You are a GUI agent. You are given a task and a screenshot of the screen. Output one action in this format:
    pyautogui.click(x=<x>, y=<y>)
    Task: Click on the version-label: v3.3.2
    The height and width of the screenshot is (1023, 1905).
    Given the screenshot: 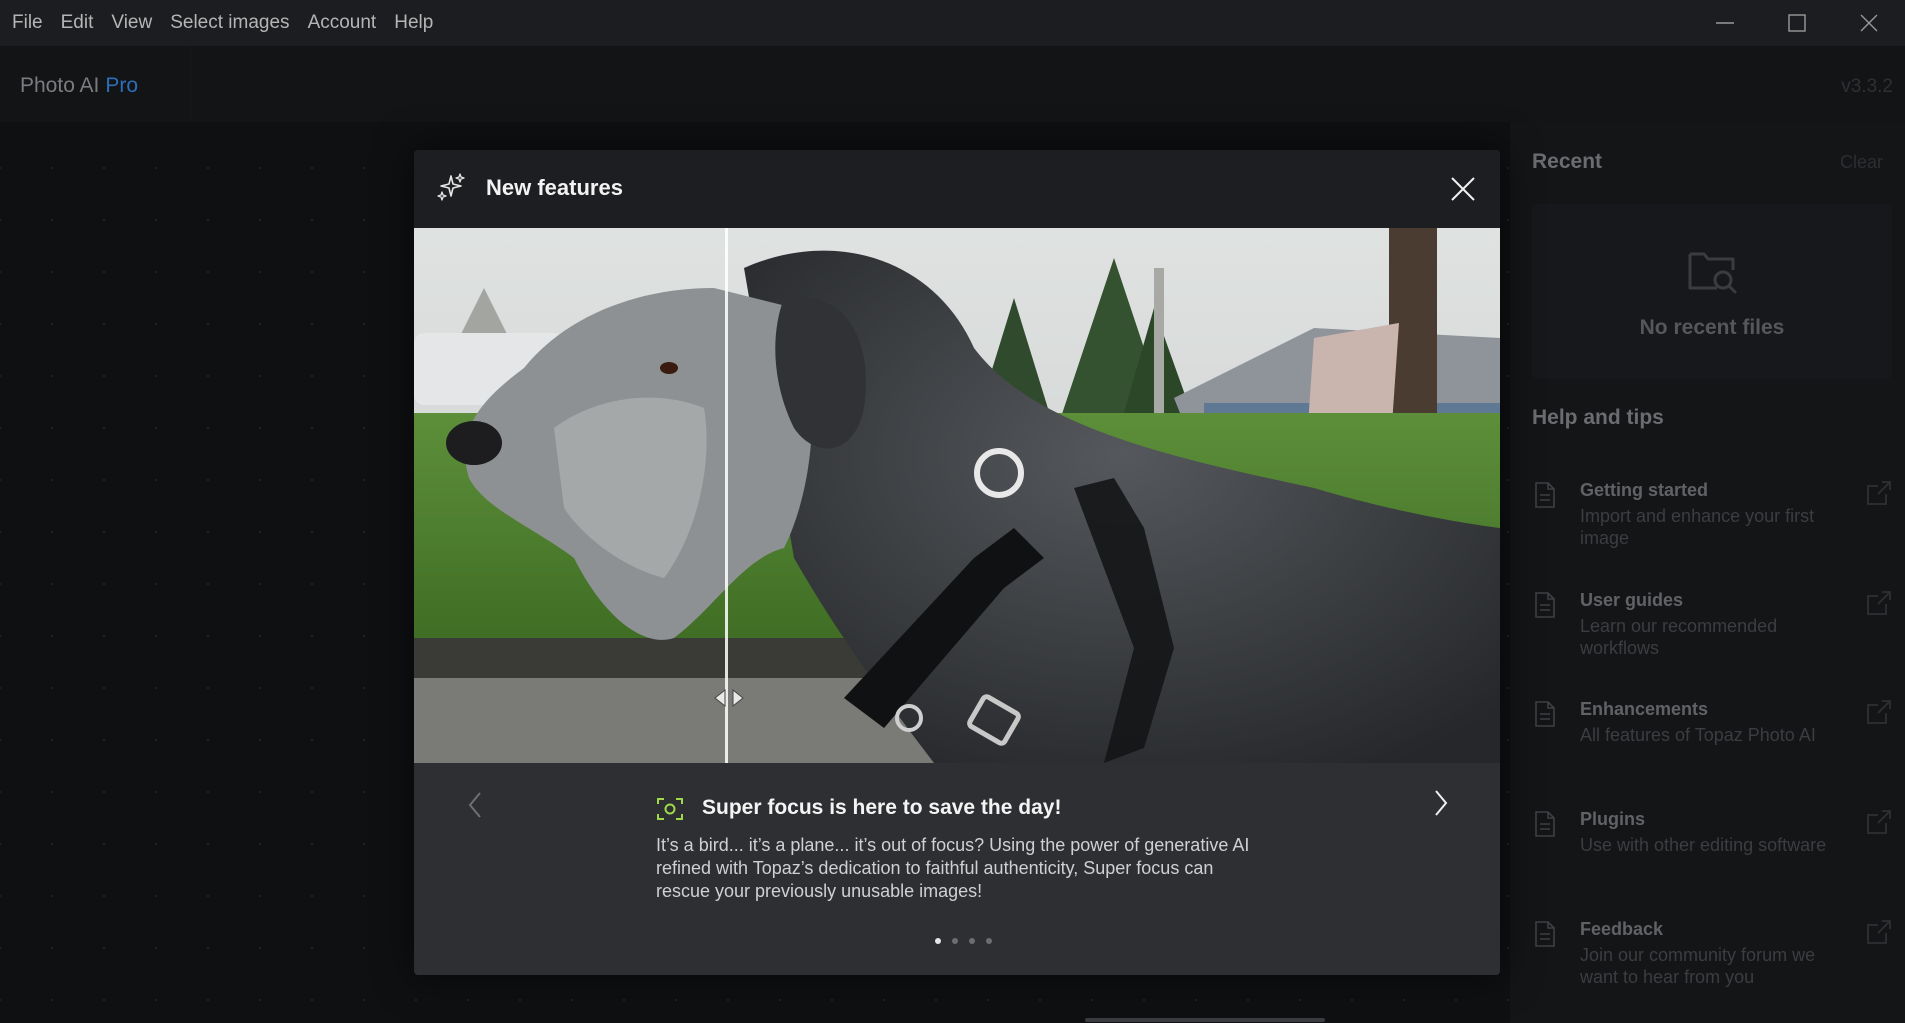 What is the action you would take?
    pyautogui.click(x=1867, y=86)
    